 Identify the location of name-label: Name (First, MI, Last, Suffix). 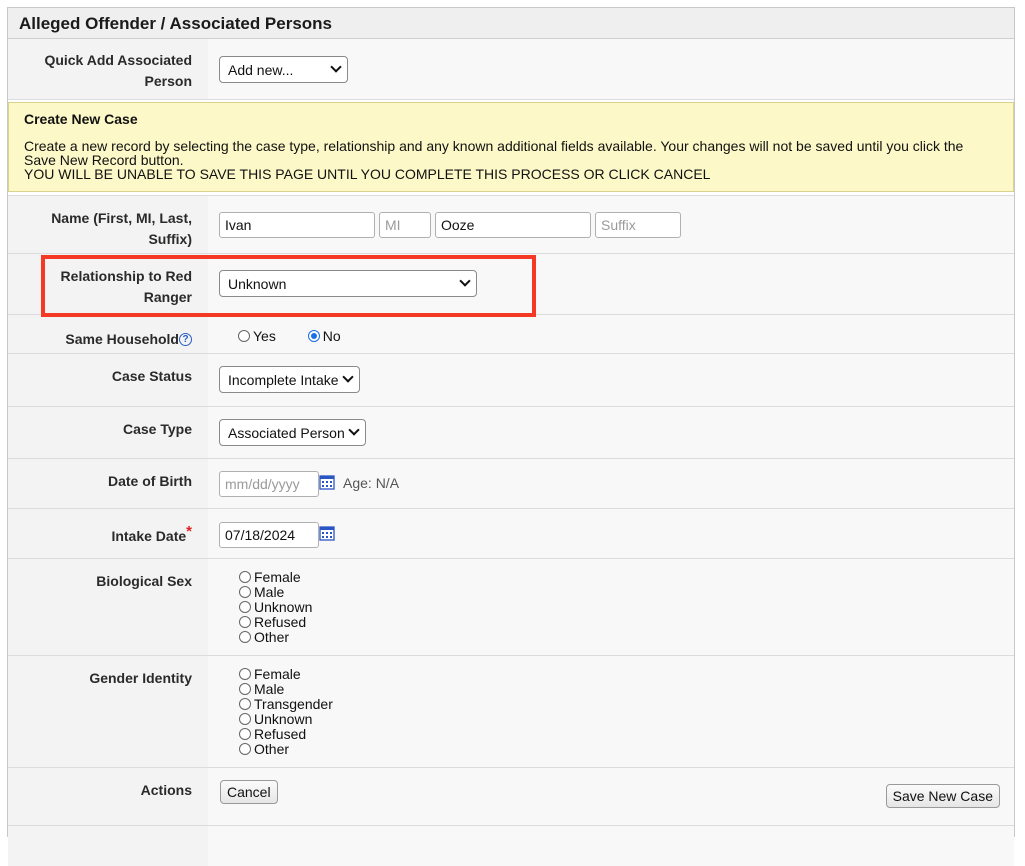
(108, 224).